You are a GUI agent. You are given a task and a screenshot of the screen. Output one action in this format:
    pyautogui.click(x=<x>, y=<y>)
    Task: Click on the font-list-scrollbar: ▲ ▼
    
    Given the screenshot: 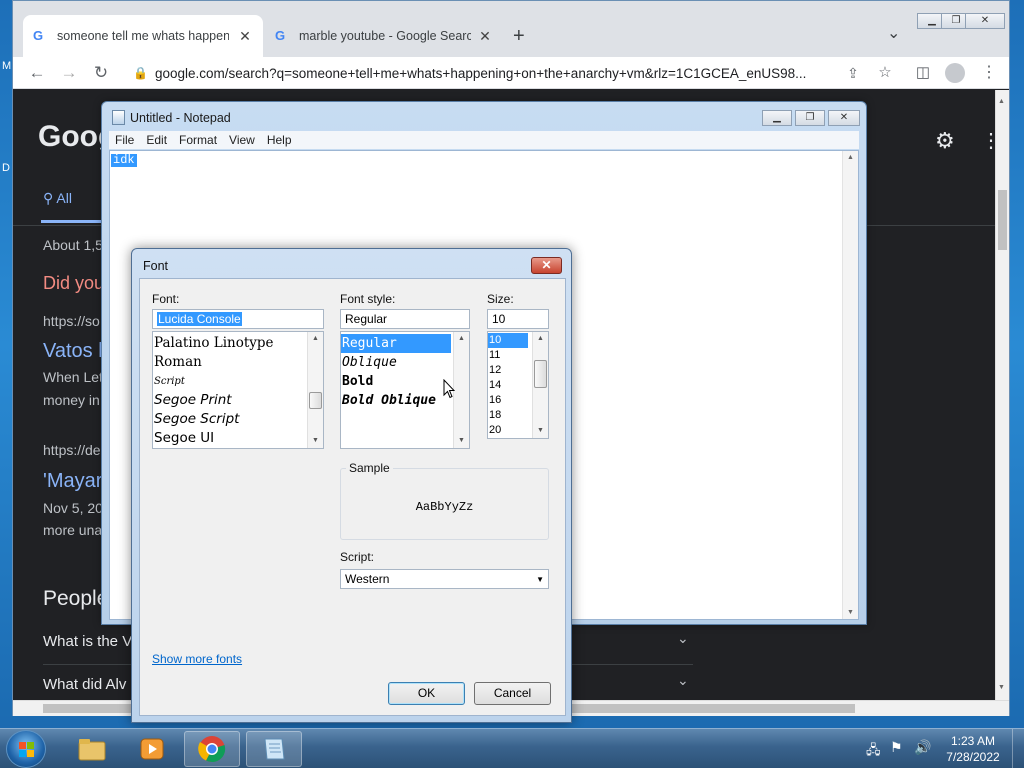 What is the action you would take?
    pyautogui.click(x=315, y=390)
    